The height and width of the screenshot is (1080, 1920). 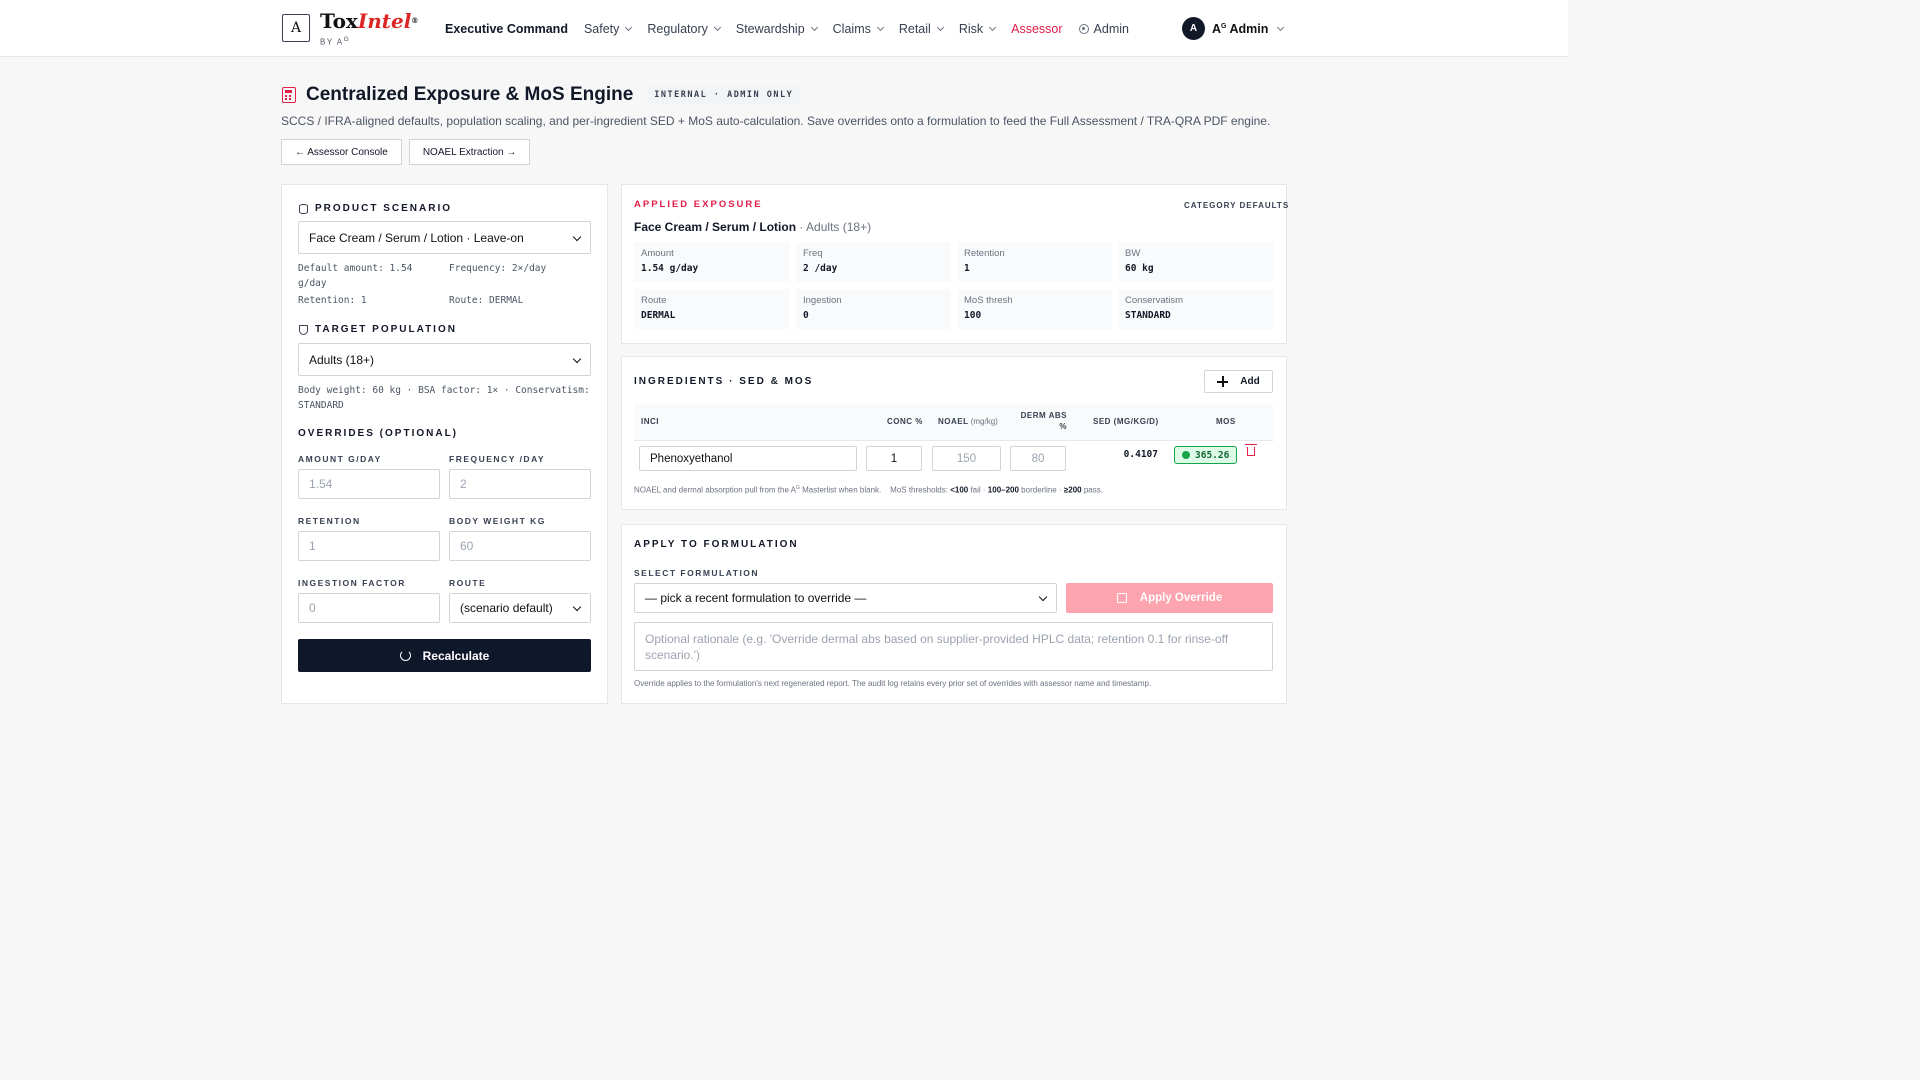 I want to click on body-weight-input: 60, so click(x=520, y=546).